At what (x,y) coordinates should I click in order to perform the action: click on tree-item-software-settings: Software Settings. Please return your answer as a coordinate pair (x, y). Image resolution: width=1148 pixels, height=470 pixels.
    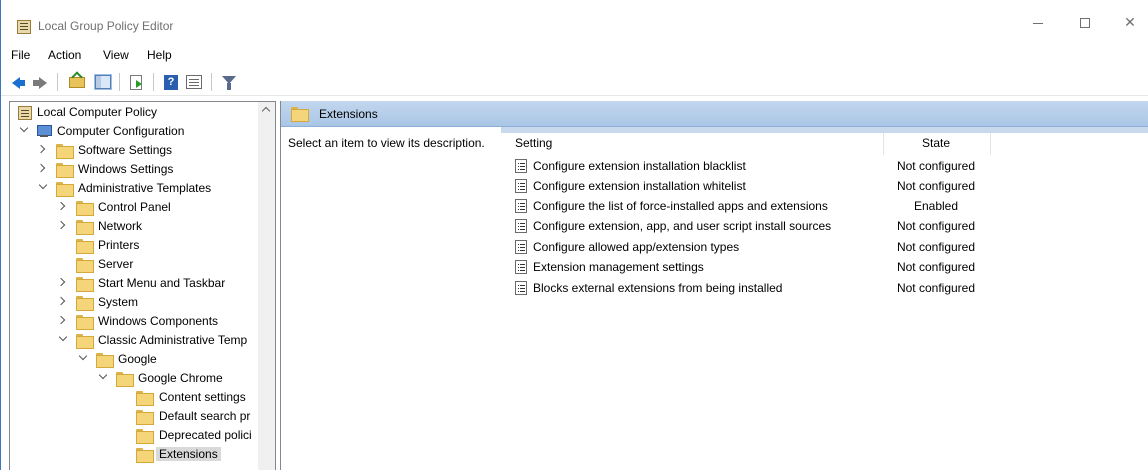
    Looking at the image, I should click on (134, 150).